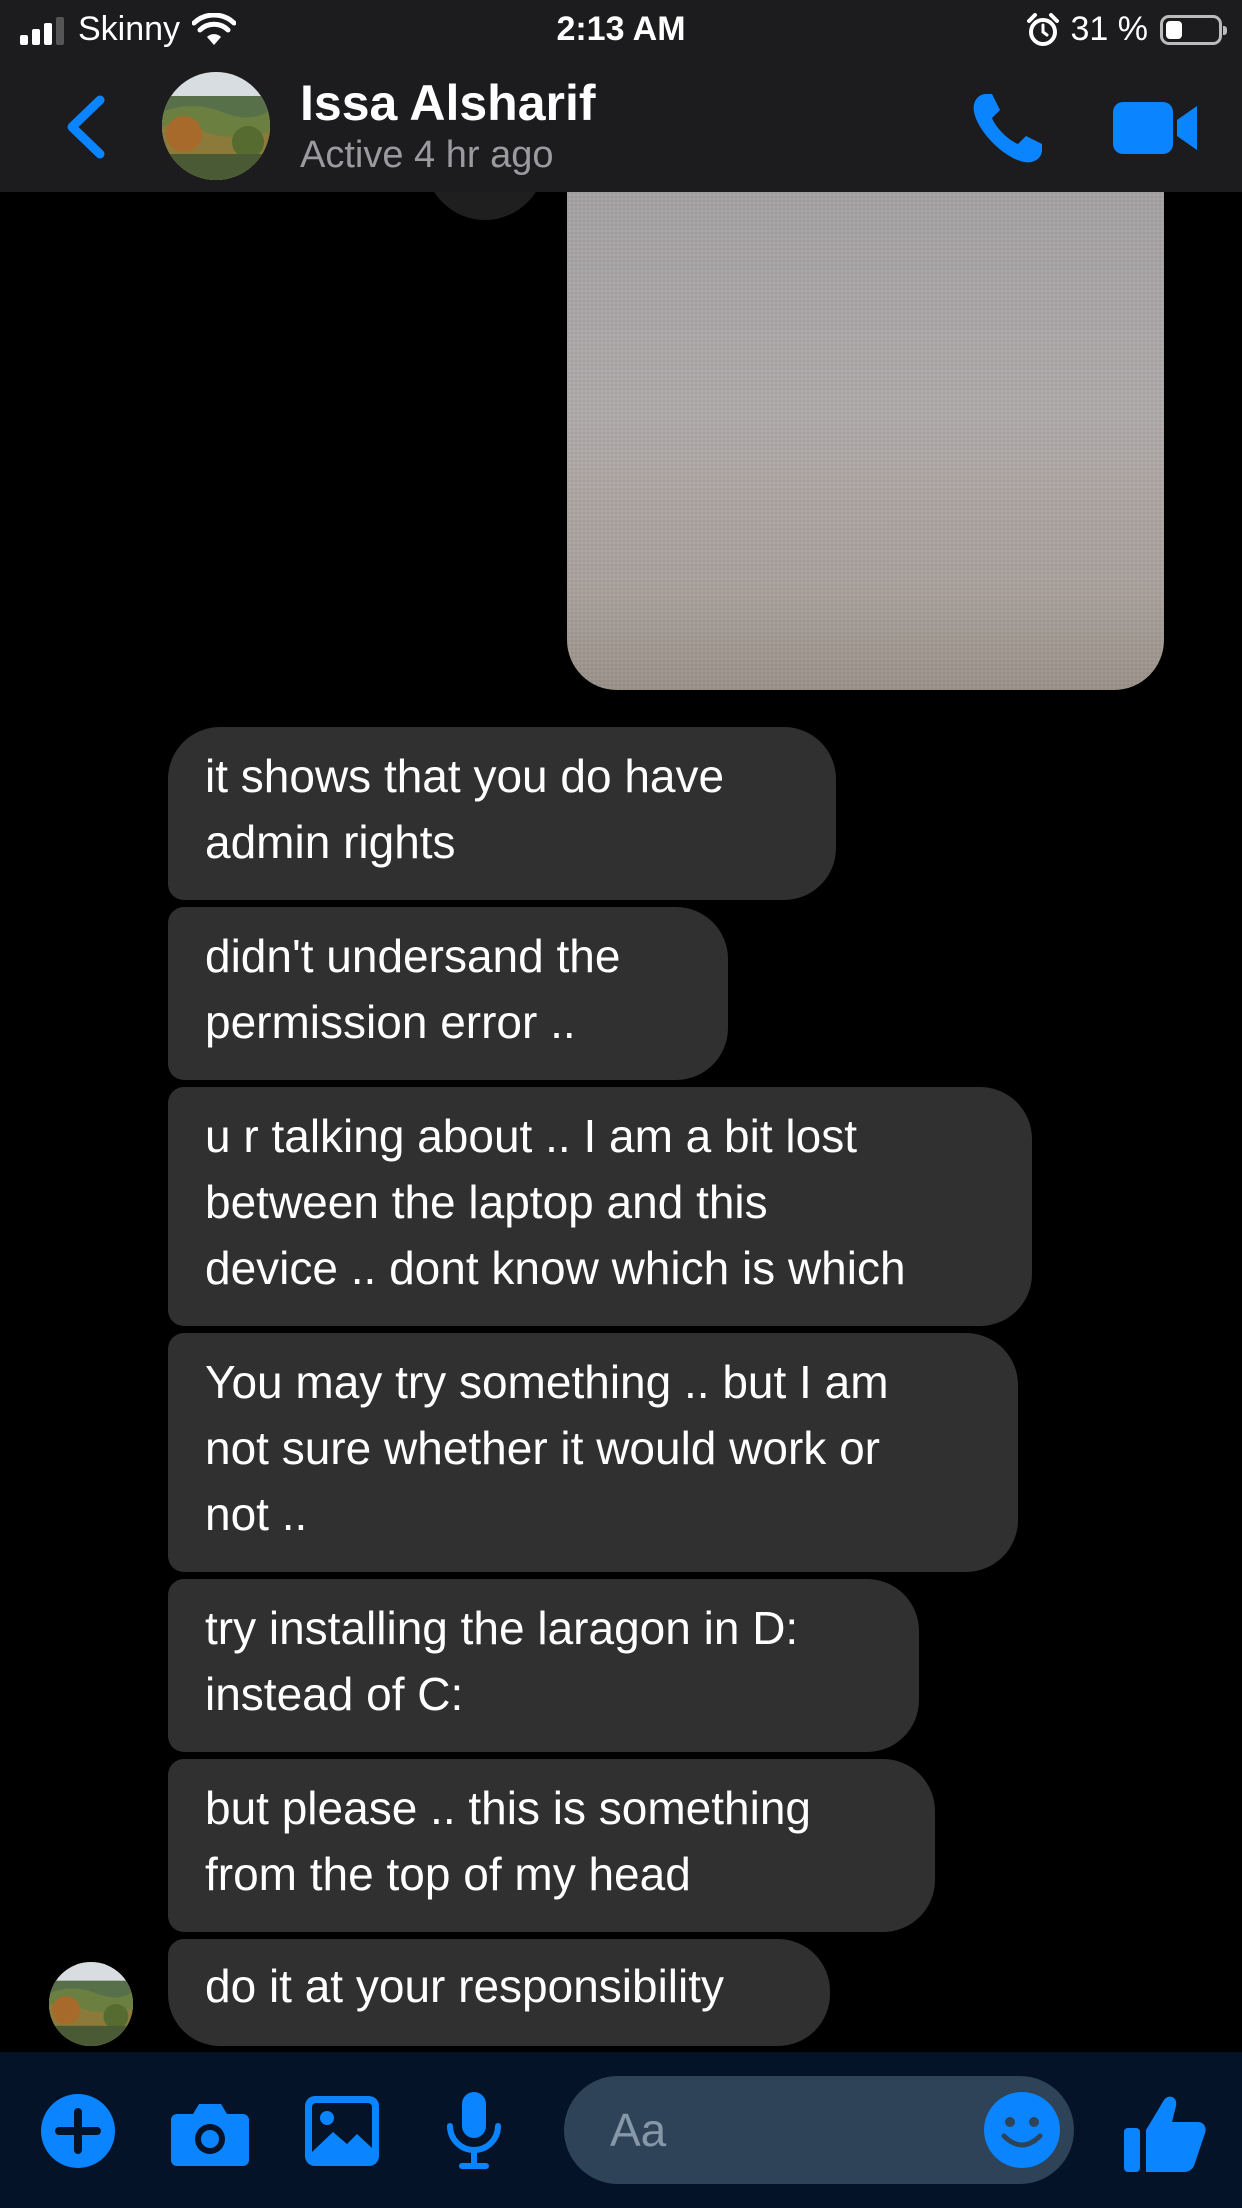 The height and width of the screenshot is (2208, 1242). Describe the element at coordinates (474, 2132) in the screenshot. I see `microphone-icon` at that location.